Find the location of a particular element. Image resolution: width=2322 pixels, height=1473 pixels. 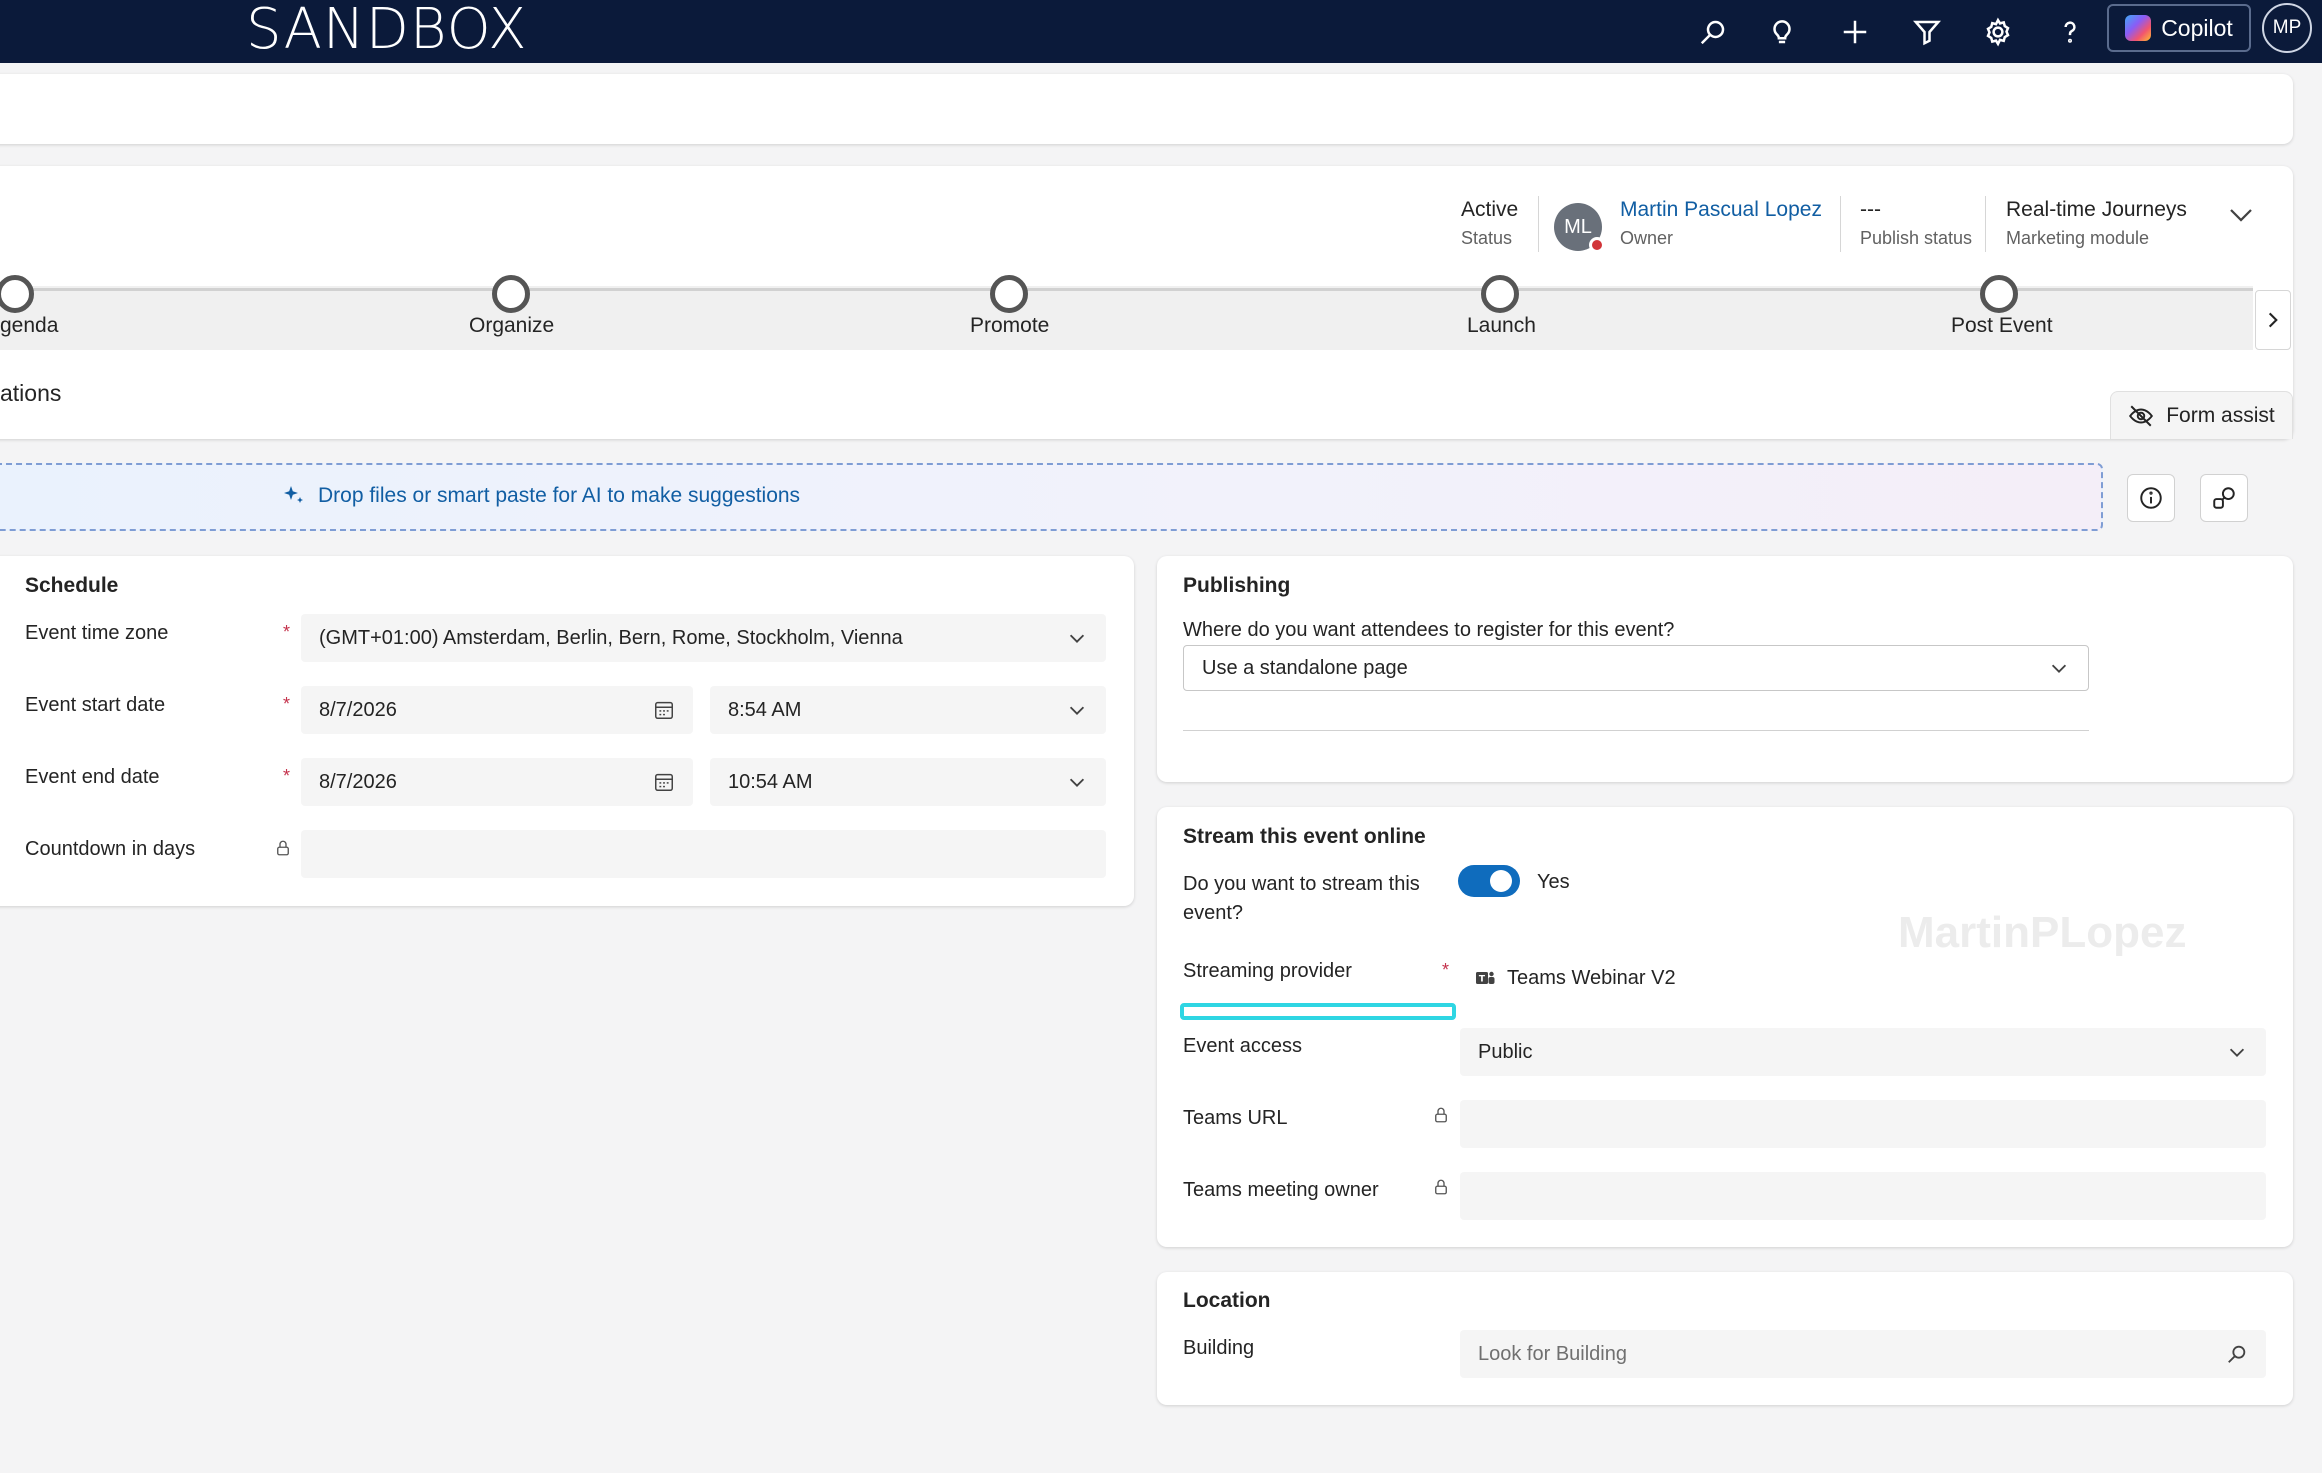

publish-status-field: --- Publish status is located at coordinates (1916, 223).